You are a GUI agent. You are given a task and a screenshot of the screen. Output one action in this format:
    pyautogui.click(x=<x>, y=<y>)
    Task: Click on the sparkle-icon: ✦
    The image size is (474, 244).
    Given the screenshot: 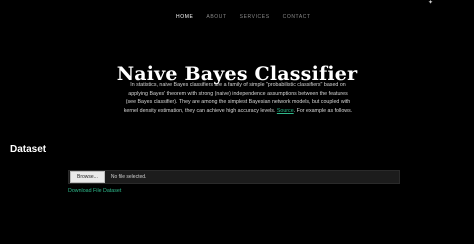 What is the action you would take?
    pyautogui.click(x=431, y=3)
    